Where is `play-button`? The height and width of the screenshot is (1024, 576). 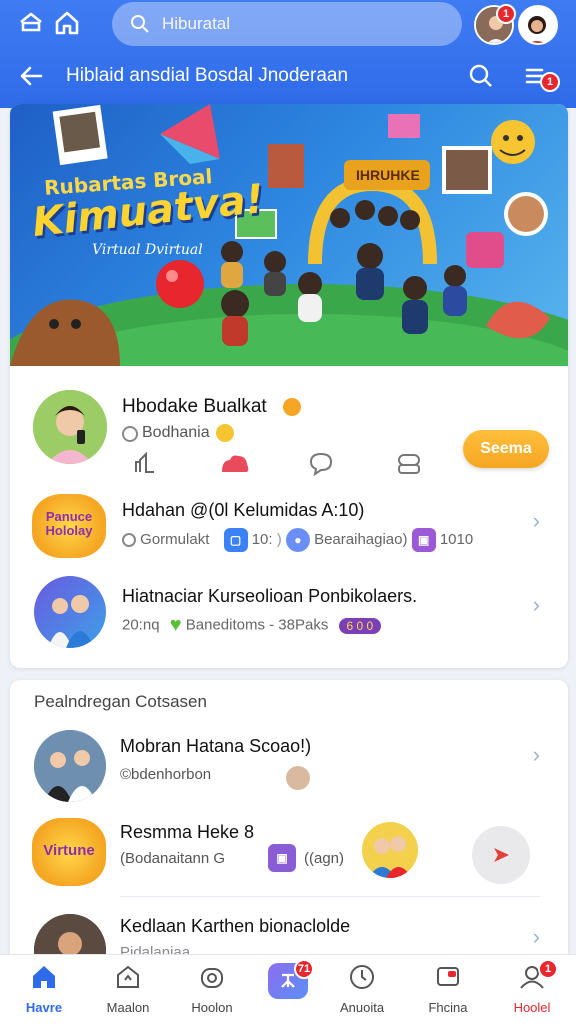 play-button is located at coordinates (501, 855).